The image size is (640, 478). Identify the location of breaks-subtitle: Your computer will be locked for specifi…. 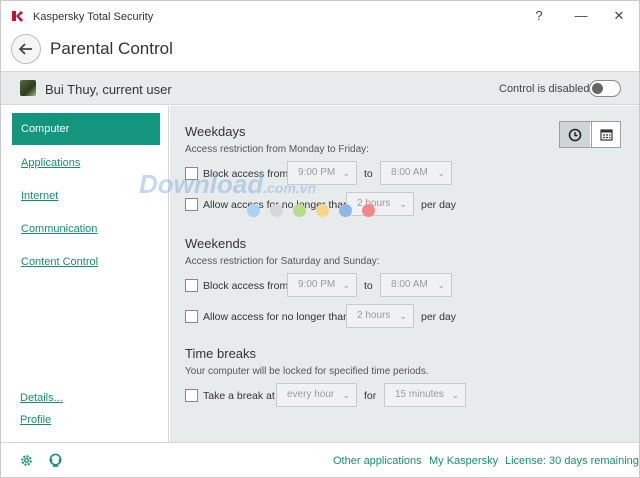
(307, 371).